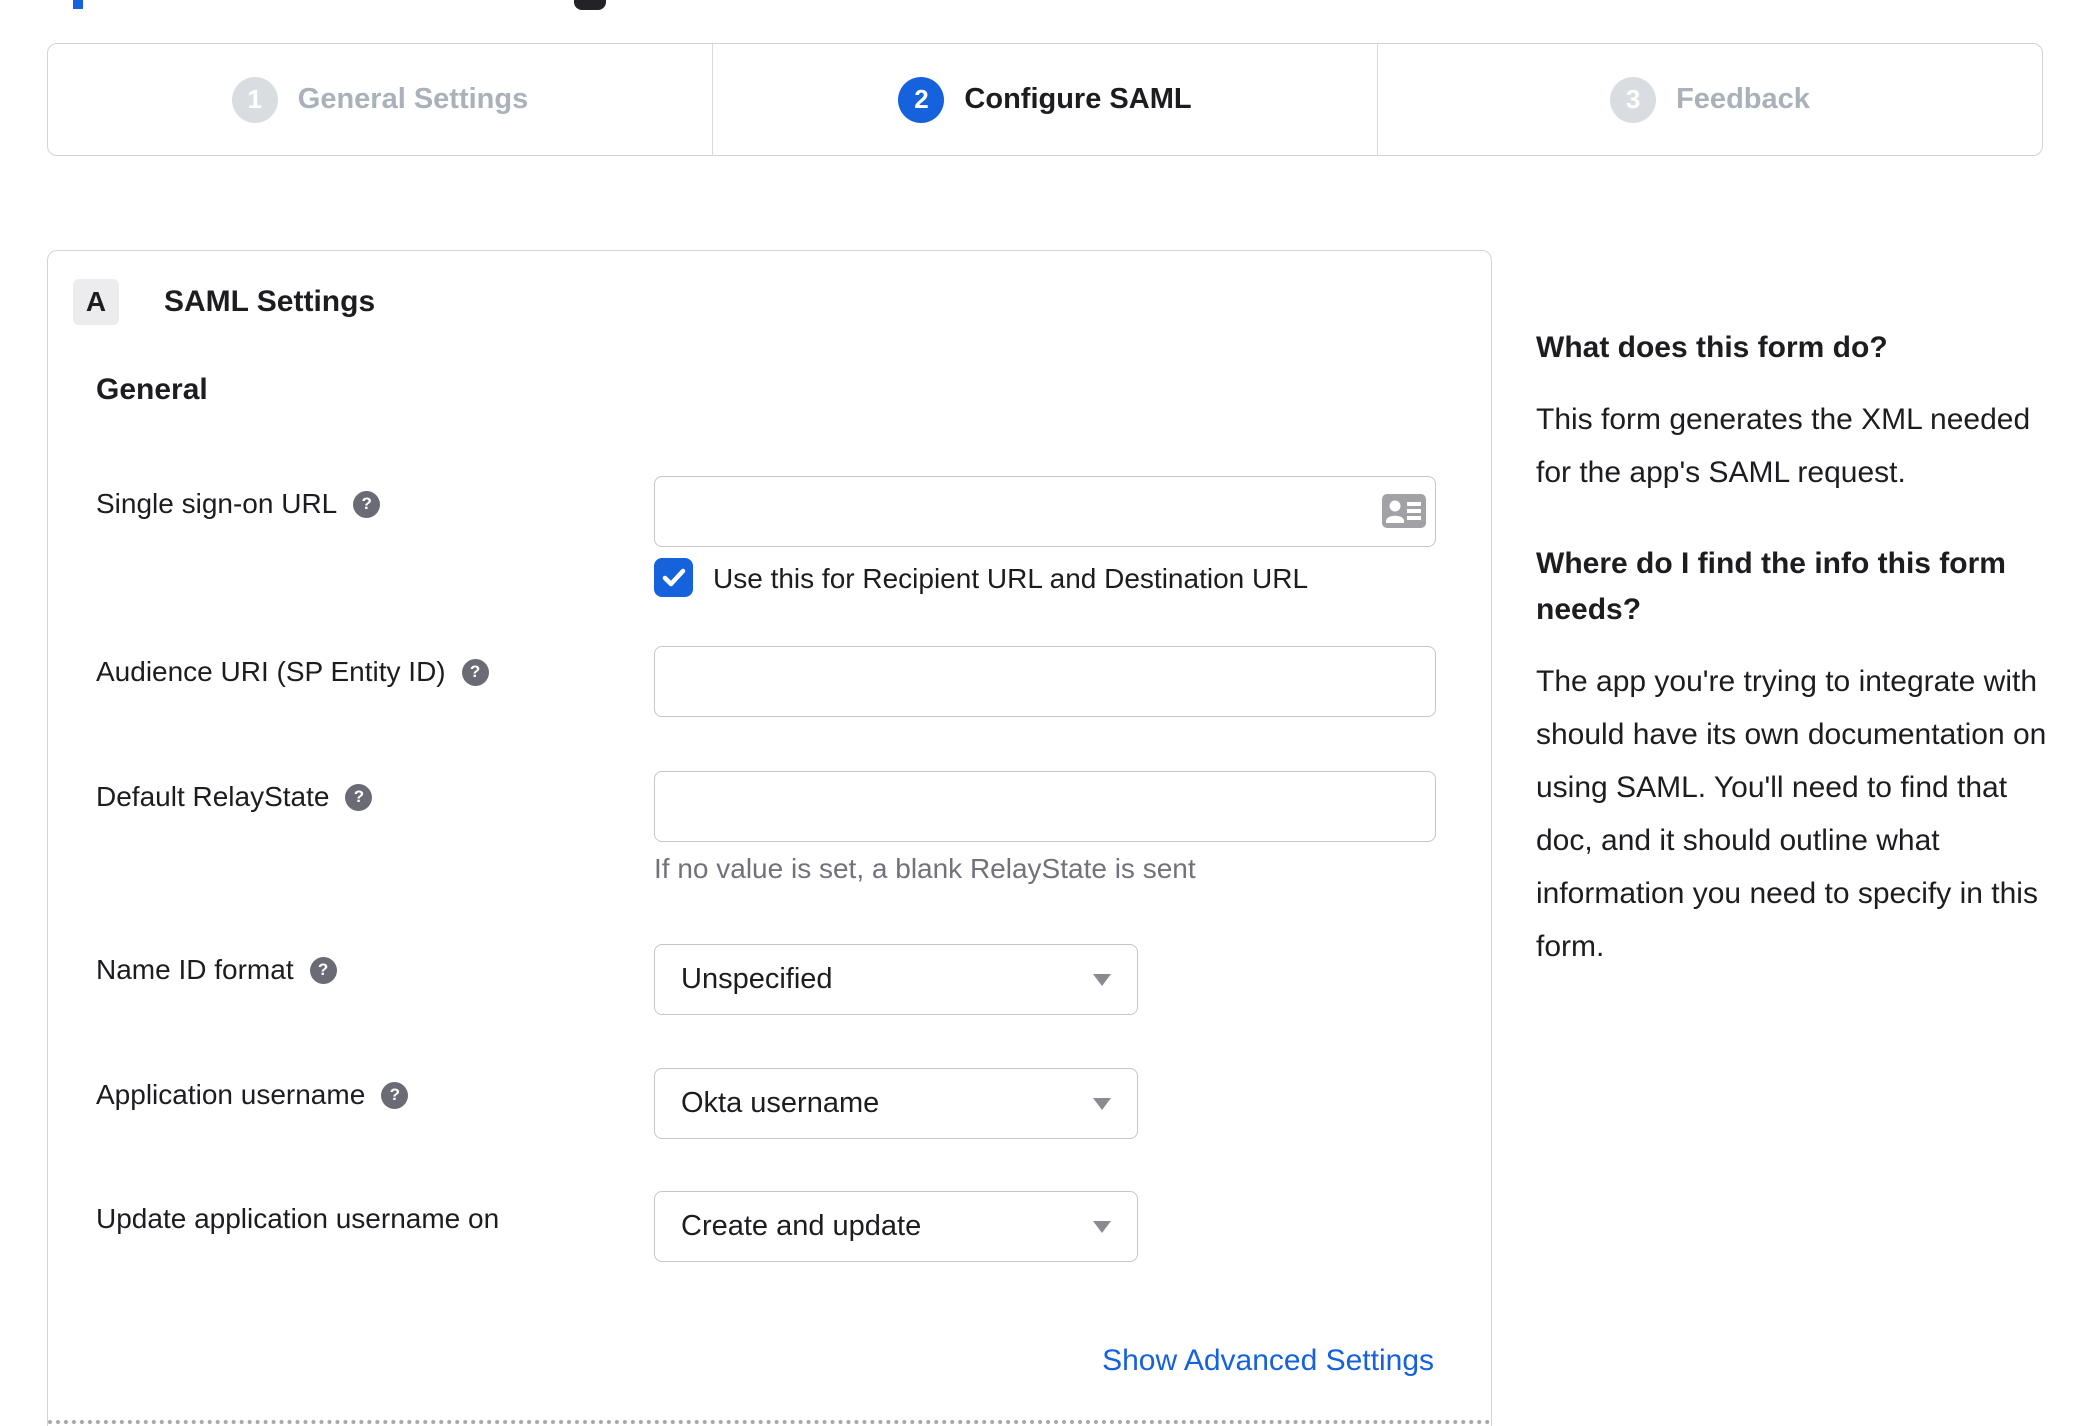 The height and width of the screenshot is (1426, 2092). I want to click on sso-url-label: Single sign-on URL, so click(217, 503).